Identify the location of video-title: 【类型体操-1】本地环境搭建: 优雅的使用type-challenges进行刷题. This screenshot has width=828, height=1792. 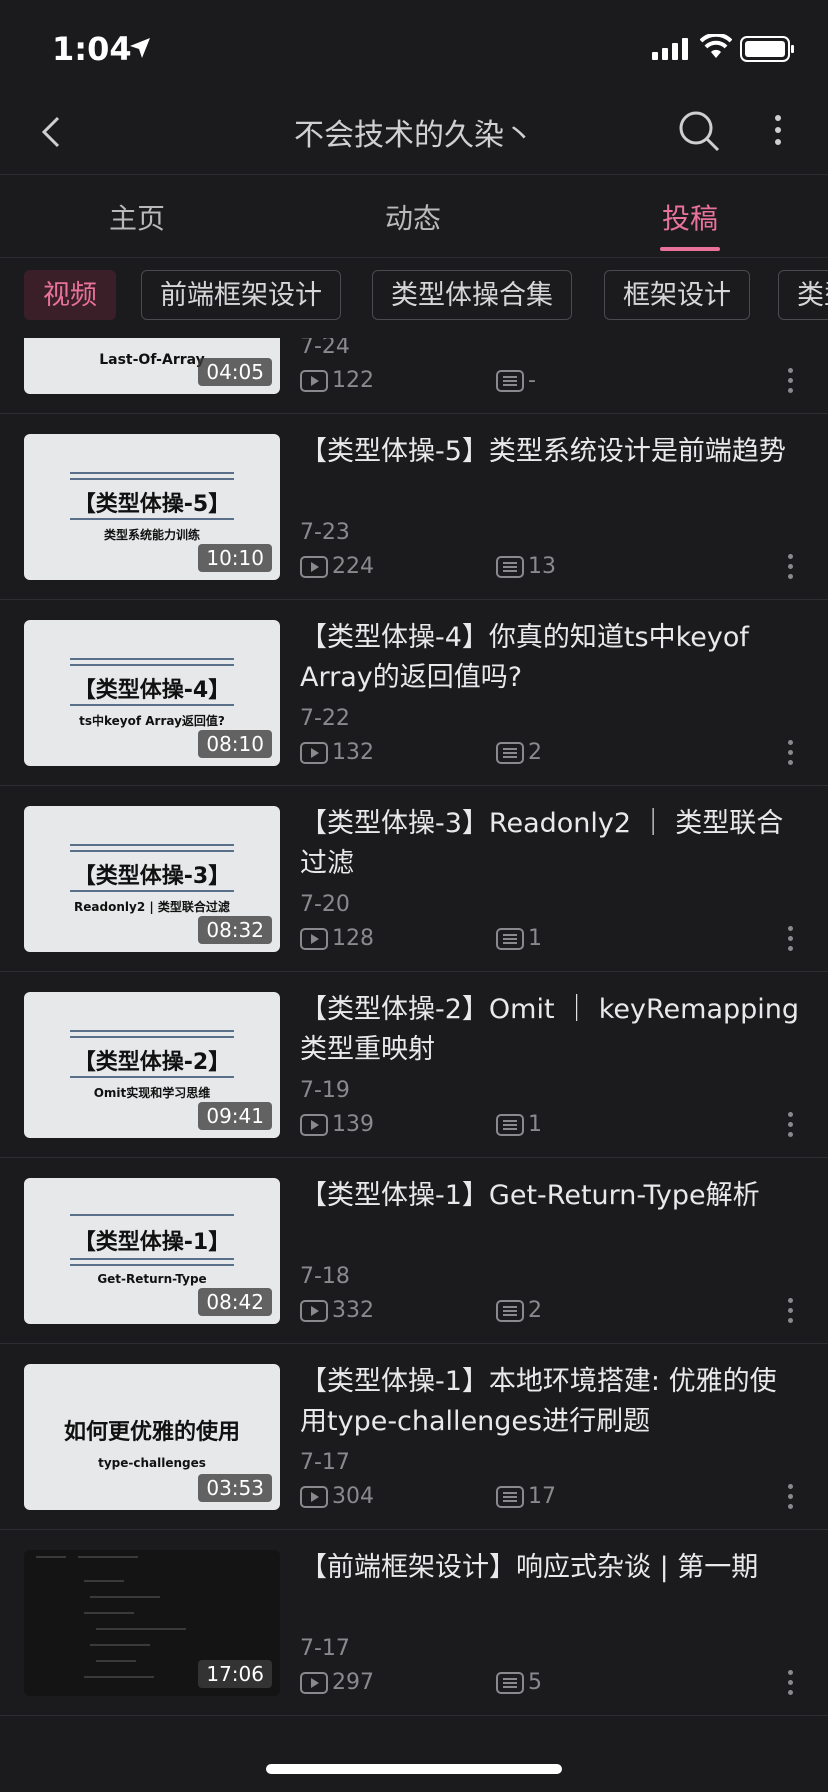
(550, 1402).